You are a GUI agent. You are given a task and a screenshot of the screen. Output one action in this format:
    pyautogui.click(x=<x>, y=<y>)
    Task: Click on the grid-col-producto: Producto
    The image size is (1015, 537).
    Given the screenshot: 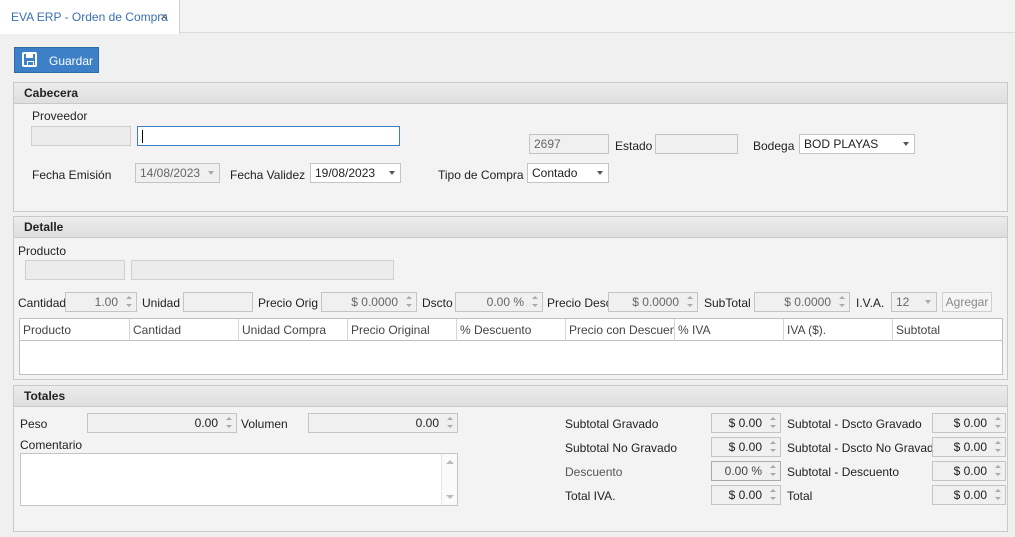 What is the action you would take?
    pyautogui.click(x=74, y=330)
    